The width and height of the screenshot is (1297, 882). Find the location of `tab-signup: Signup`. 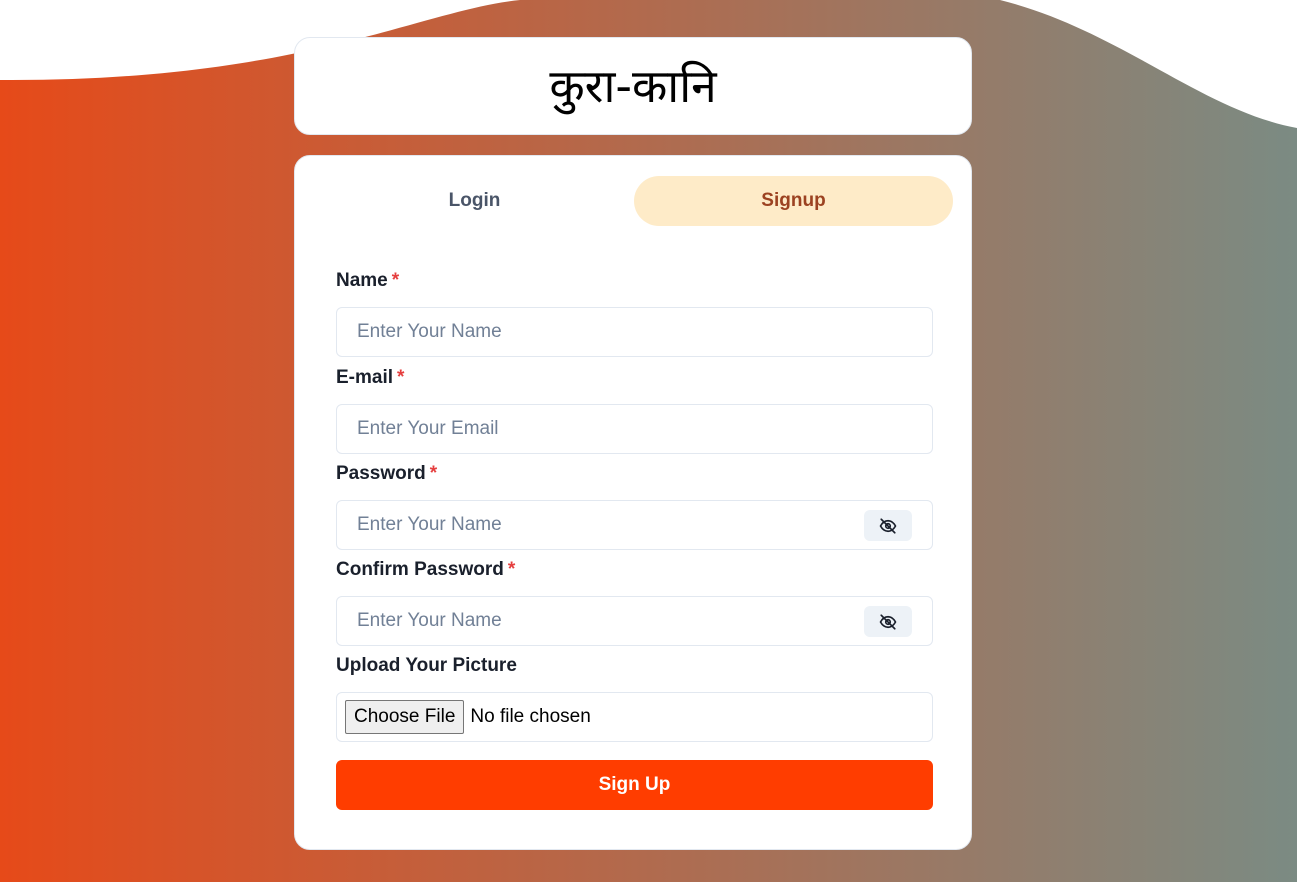

tab-signup: Signup is located at coordinates (793, 201).